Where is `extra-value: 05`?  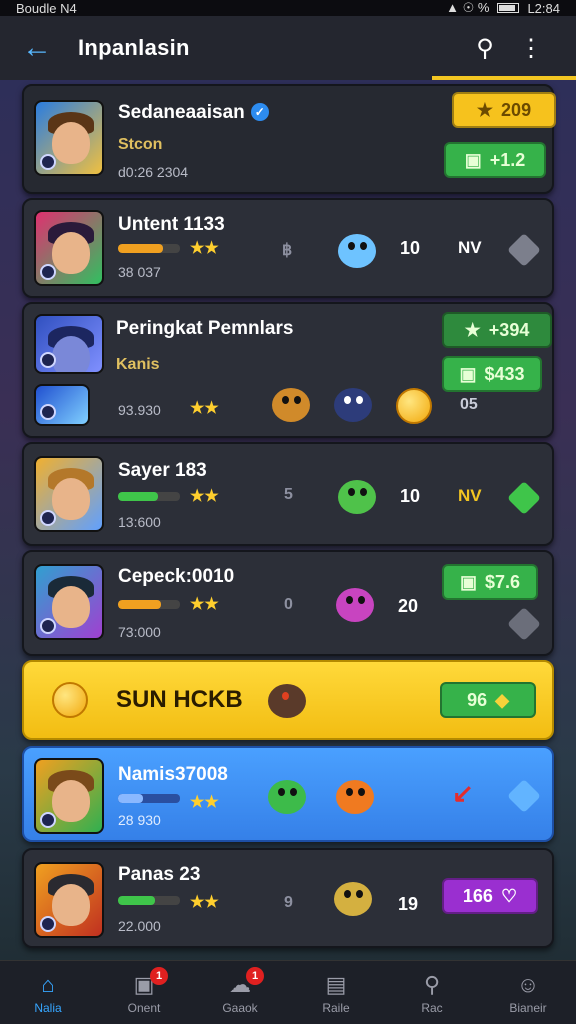
extra-value: 05 is located at coordinates (469, 404).